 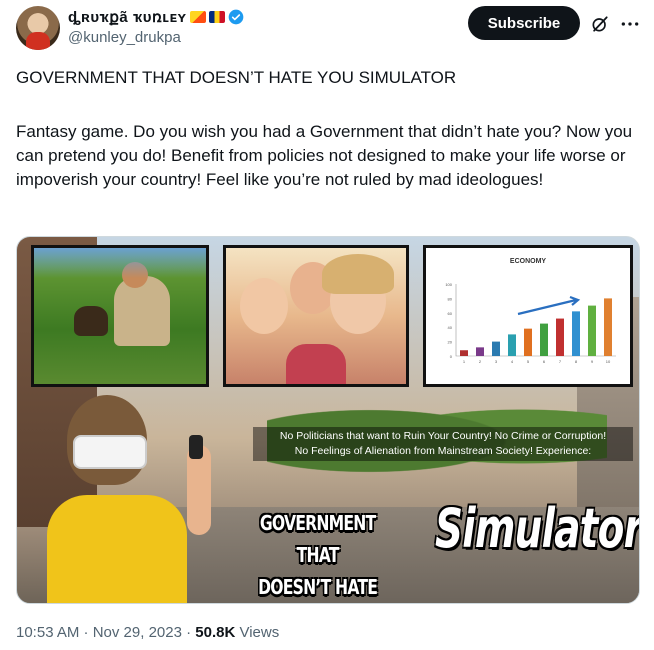 I want to click on panel-women-photo, so click(x=316, y=316).